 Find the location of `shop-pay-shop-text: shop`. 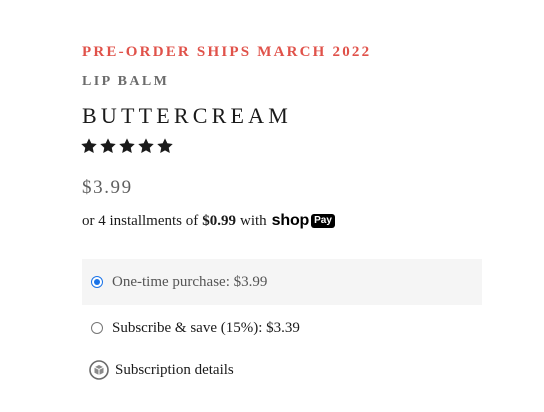

shop-pay-shop-text: shop is located at coordinates (290, 220).